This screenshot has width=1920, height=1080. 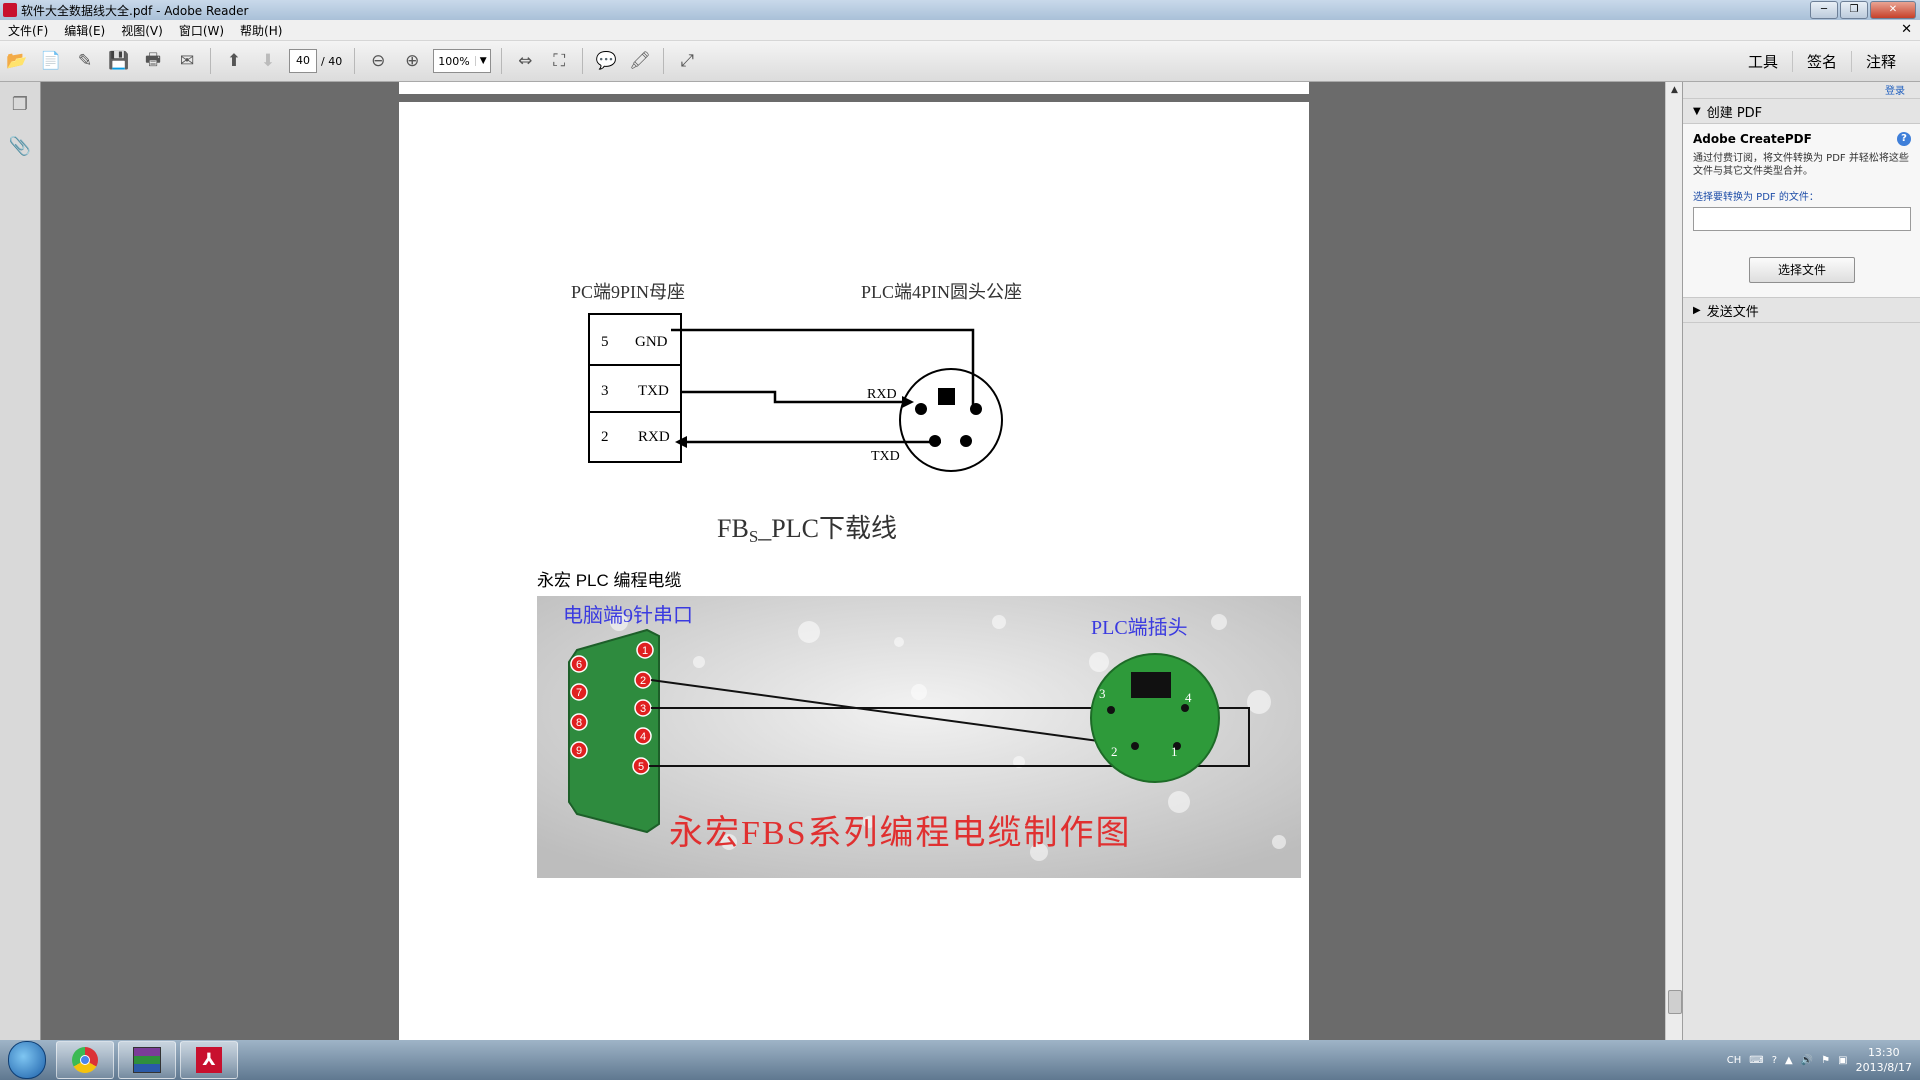 I want to click on window-title: 软件大全数据线大全.pdf - Adobe Reader, so click(x=135, y=10).